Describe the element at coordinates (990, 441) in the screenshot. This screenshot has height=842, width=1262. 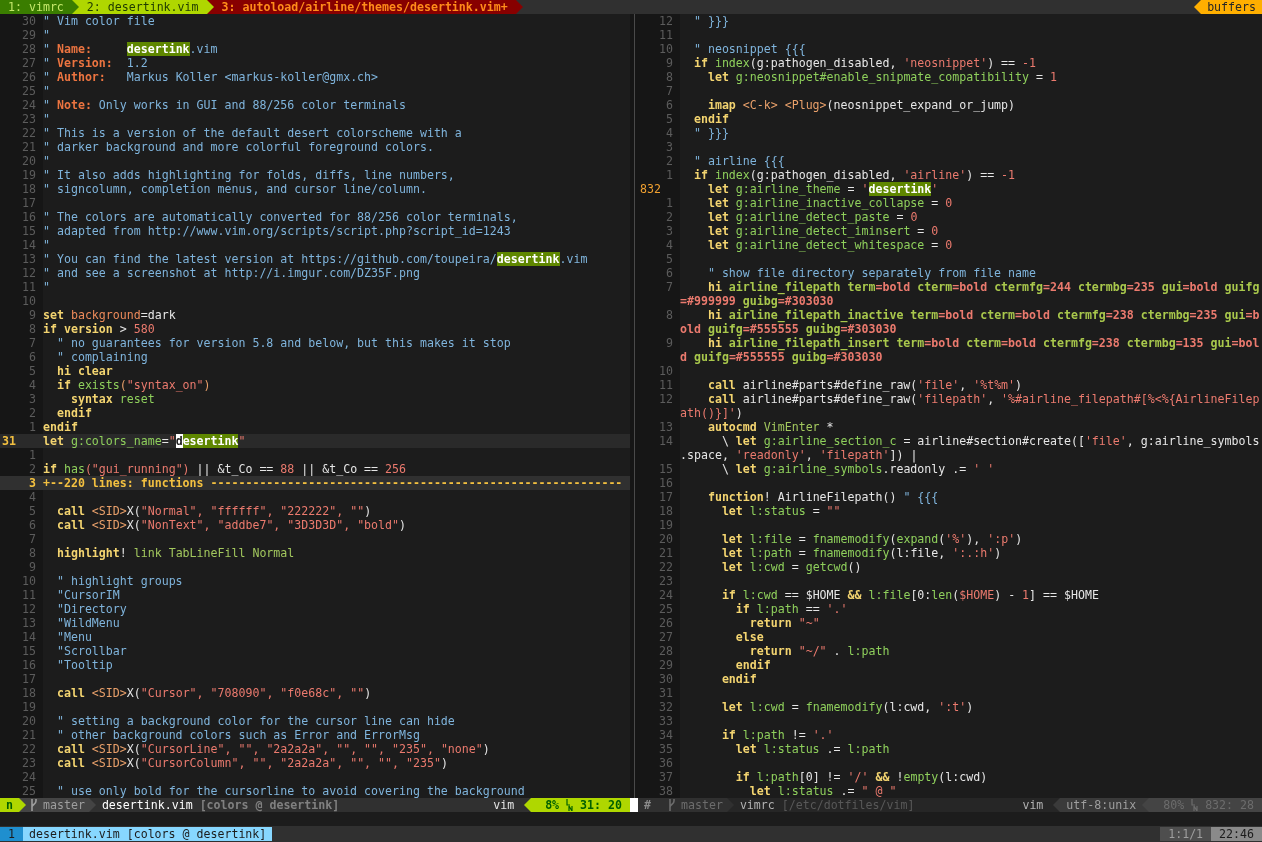
I see `code-line: \ let g:airline_section_c = airline#section#create(['file', g:airline_symbols` at that location.